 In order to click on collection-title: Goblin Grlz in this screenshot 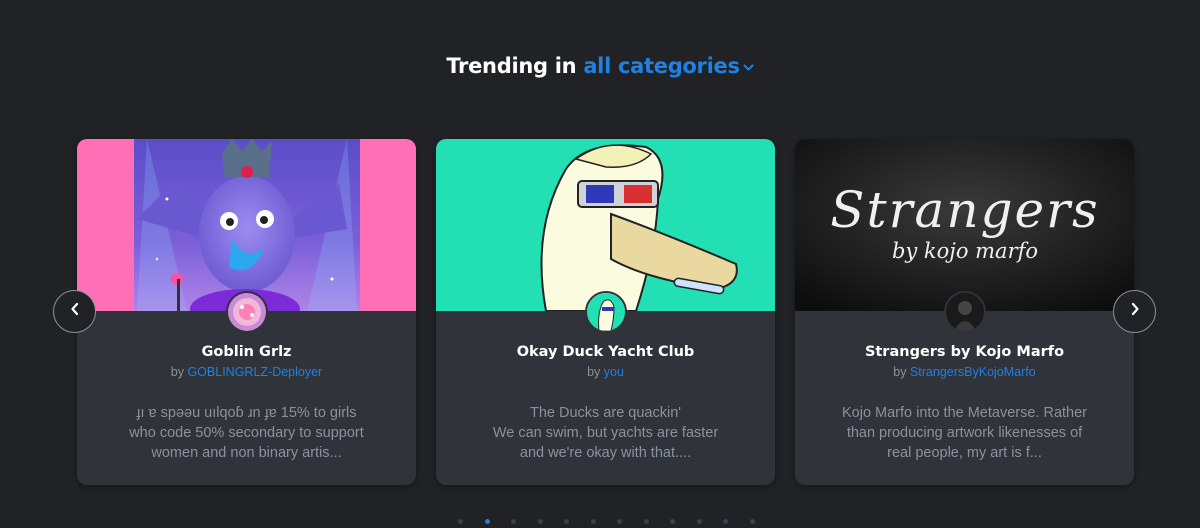, I will do `click(246, 352)`.